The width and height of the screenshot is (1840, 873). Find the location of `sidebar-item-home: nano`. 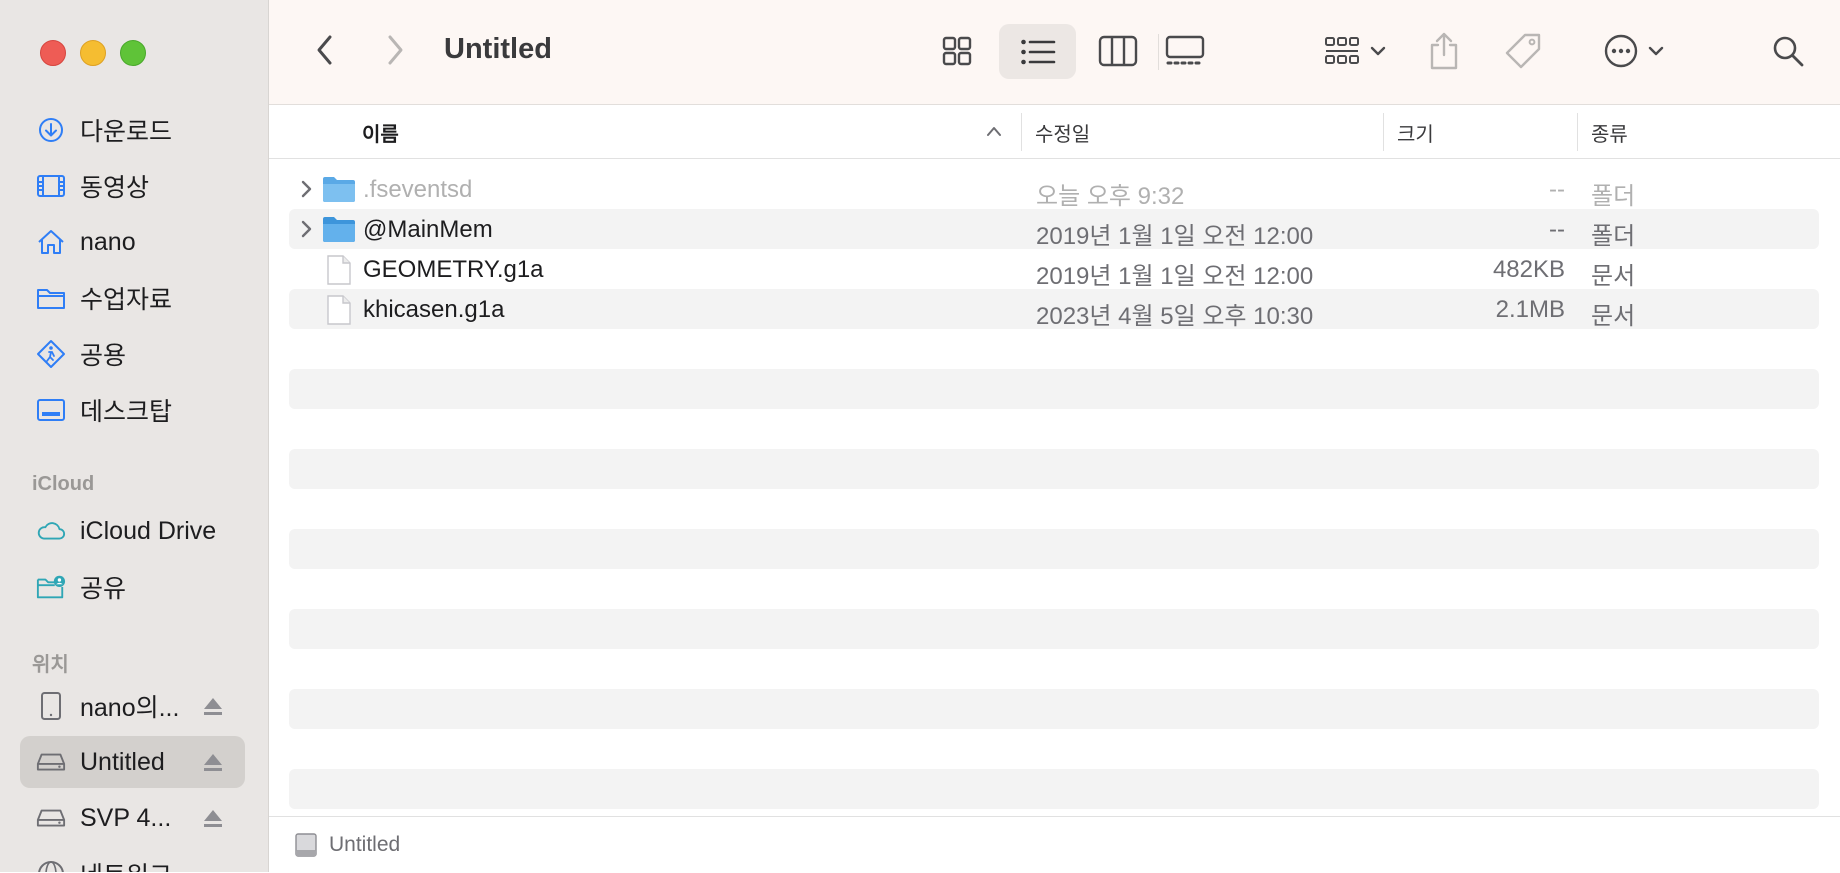

sidebar-item-home: nano is located at coordinates (132, 242).